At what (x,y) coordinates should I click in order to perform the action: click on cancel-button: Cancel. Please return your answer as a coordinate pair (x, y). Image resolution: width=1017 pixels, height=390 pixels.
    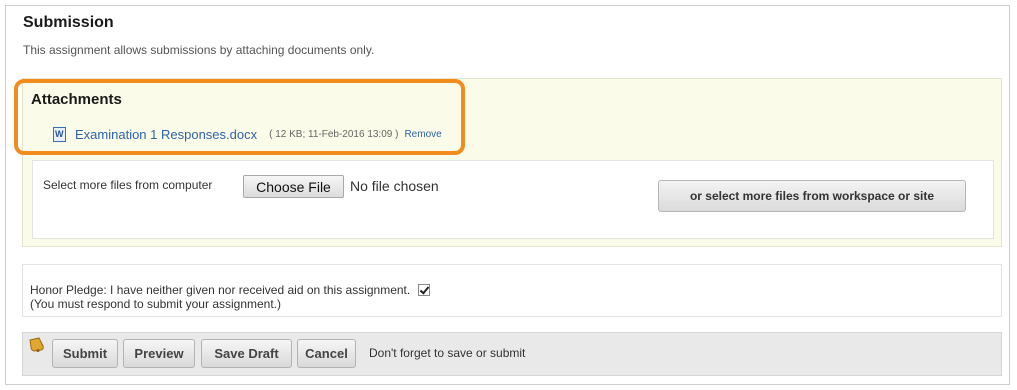
    Looking at the image, I should click on (326, 353).